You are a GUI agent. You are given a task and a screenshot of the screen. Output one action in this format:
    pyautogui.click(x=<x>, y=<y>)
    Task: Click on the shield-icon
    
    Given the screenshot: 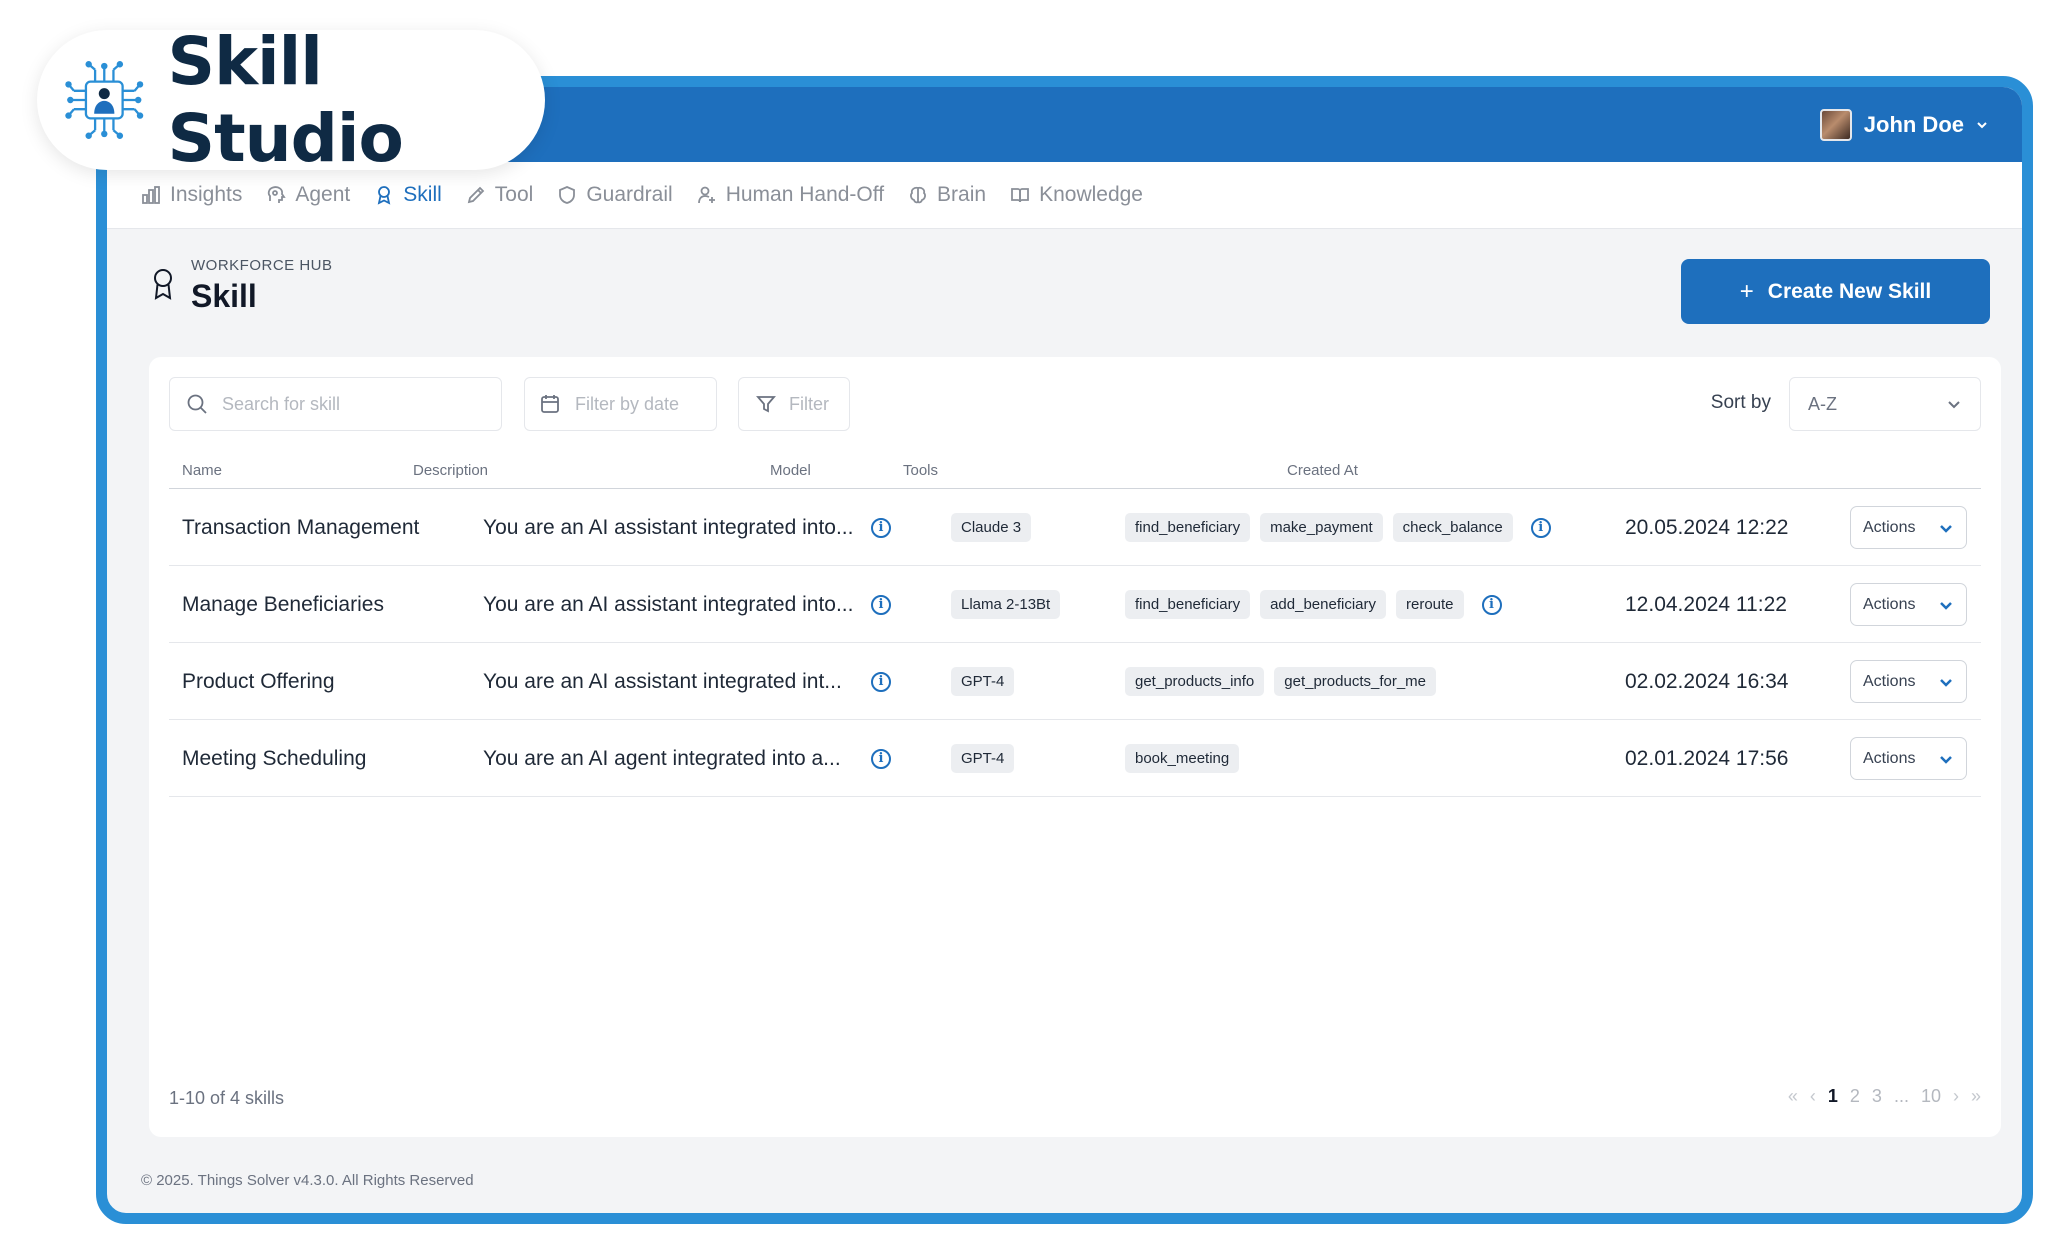 What is the action you would take?
    pyautogui.click(x=567, y=195)
    